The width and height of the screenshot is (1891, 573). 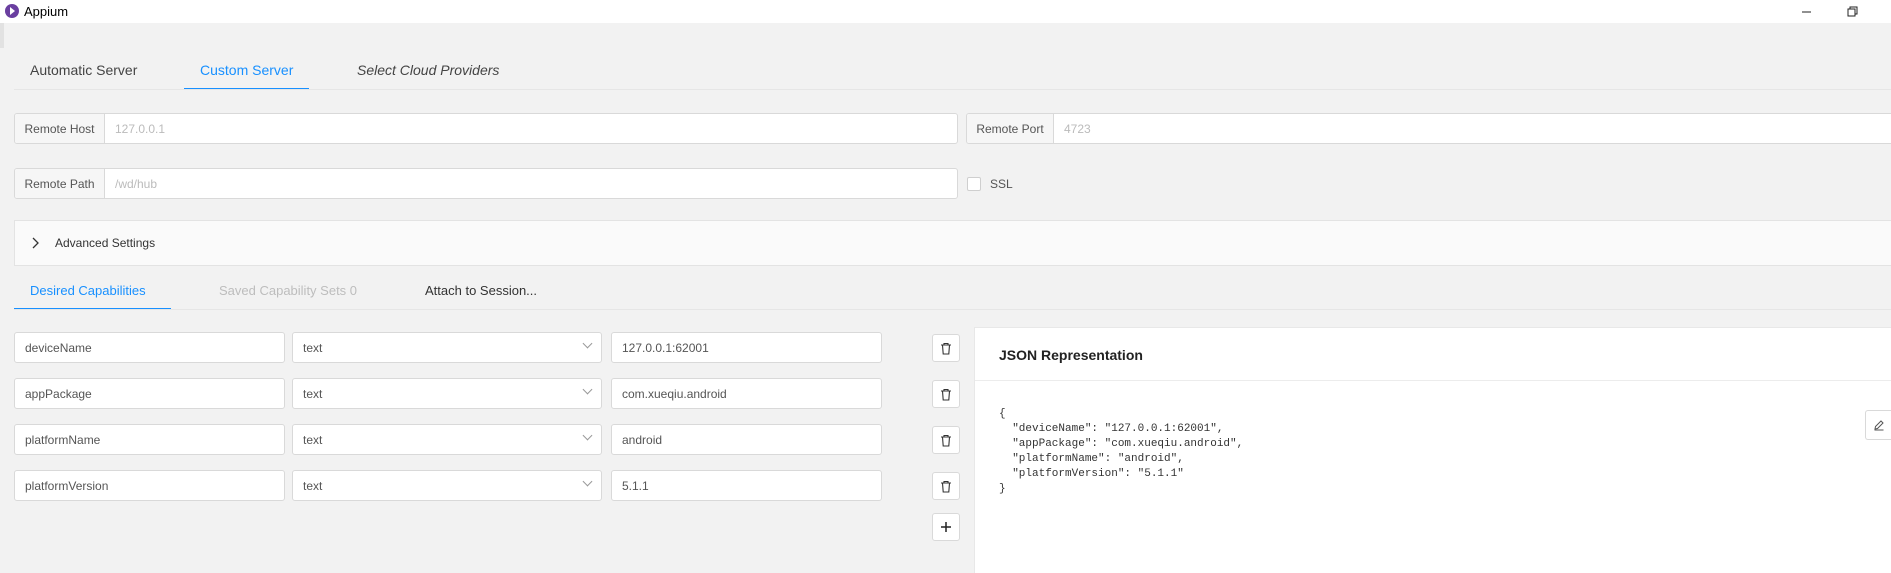 I want to click on plus-icon, so click(x=946, y=527).